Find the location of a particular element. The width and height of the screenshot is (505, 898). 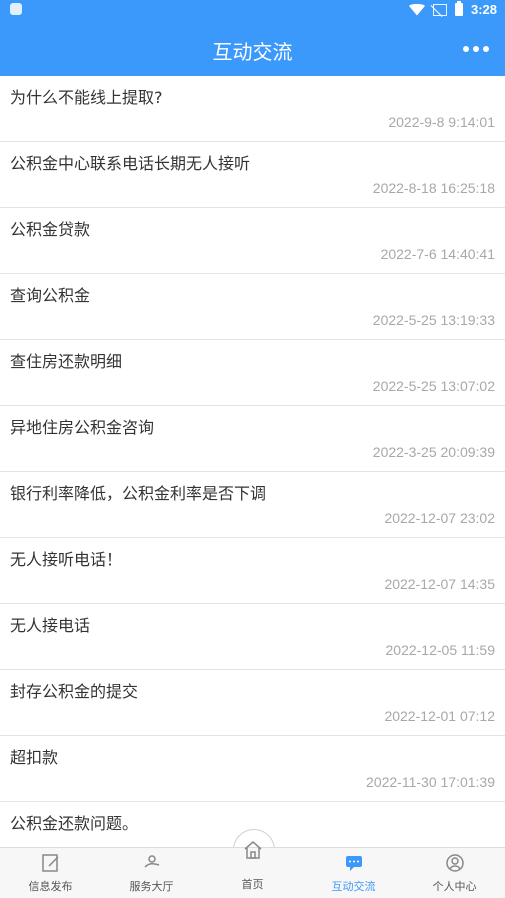

item-title: 查住房还款明细 is located at coordinates (66, 361).